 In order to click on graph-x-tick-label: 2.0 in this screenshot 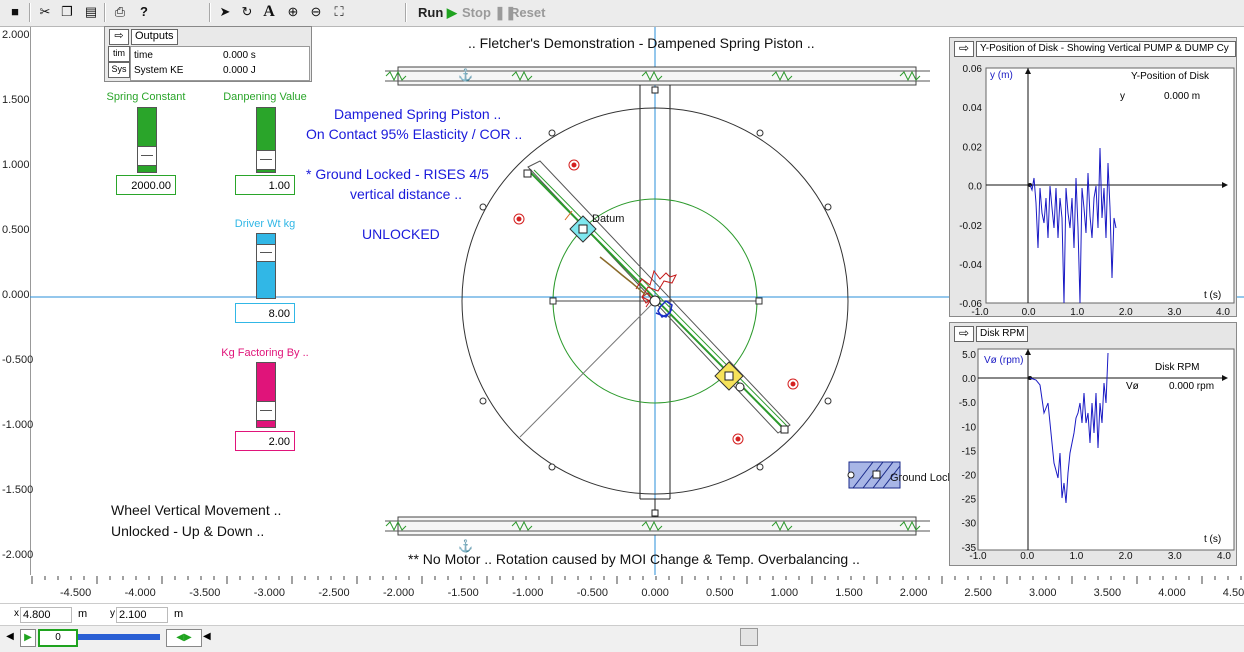, I will do `click(1126, 312)`.